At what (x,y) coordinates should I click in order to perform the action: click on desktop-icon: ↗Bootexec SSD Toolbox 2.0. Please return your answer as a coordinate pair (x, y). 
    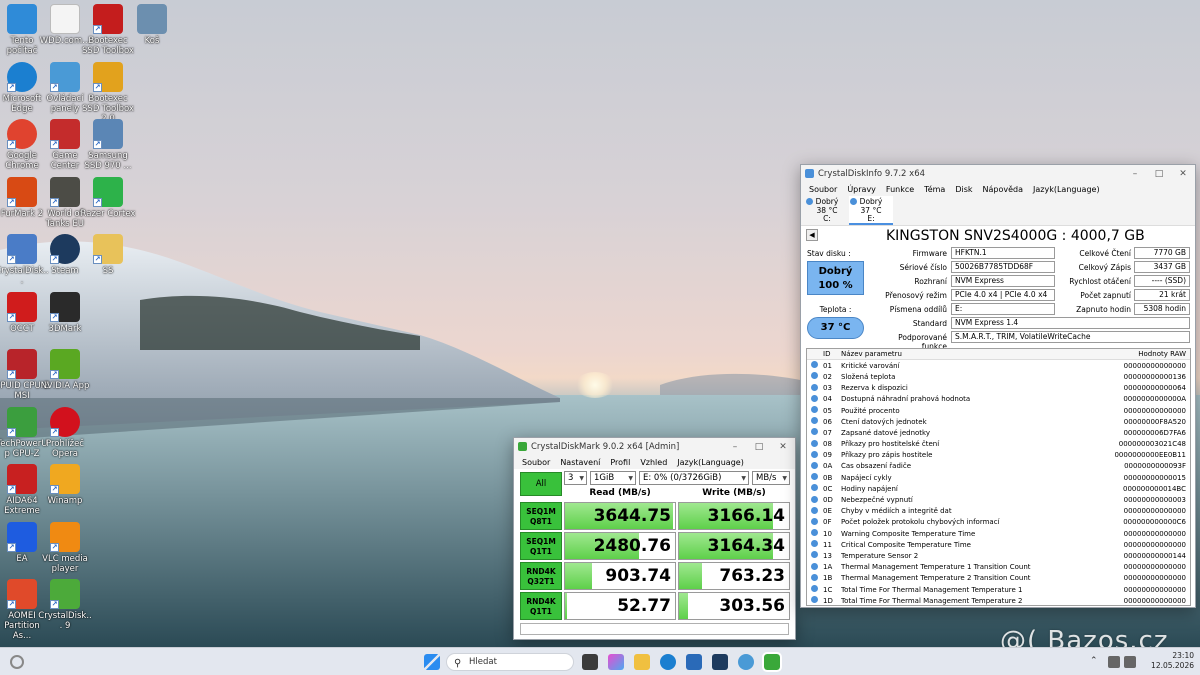
    Looking at the image, I should click on (108, 92).